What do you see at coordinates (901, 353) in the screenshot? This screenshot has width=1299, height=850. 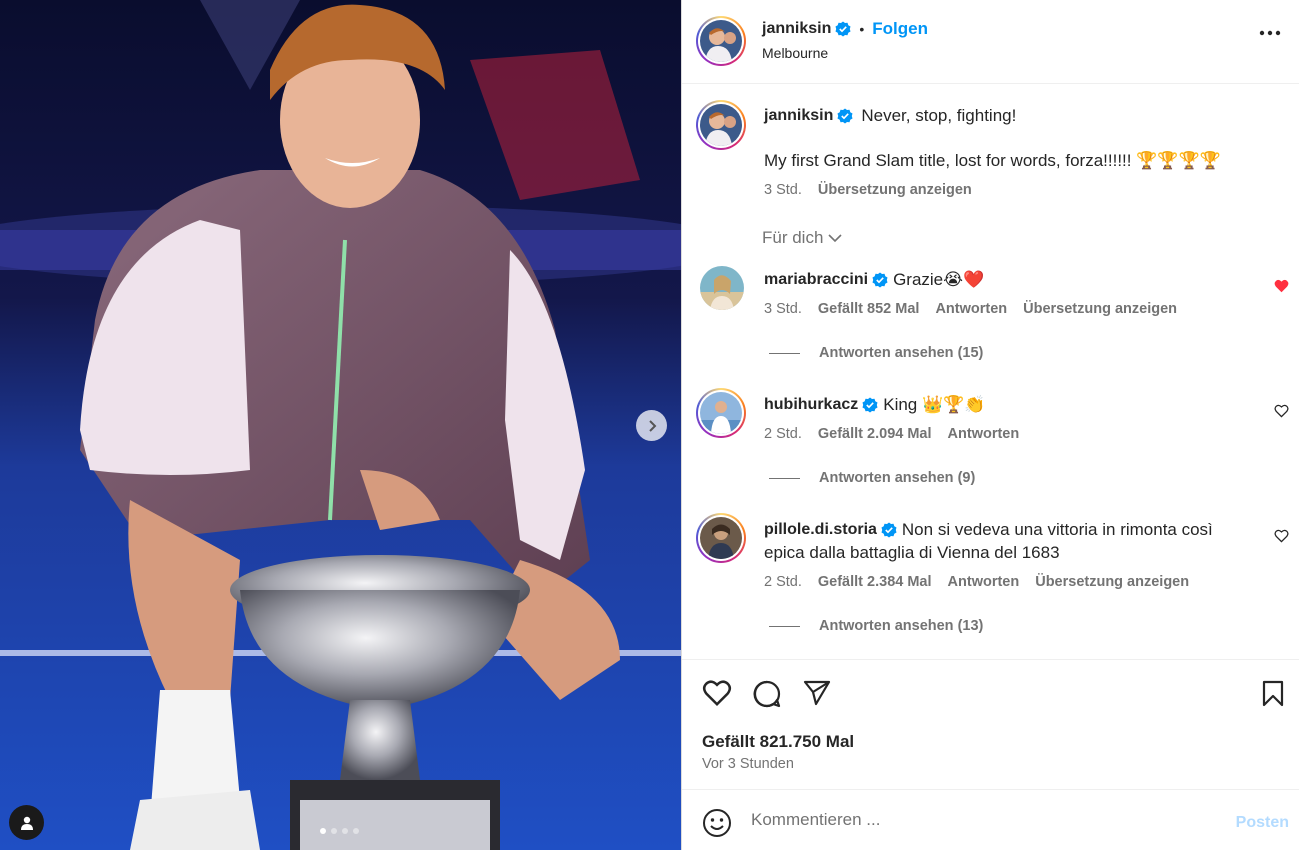 I see `view-replies-label: Antworten ansehen (15)` at bounding box center [901, 353].